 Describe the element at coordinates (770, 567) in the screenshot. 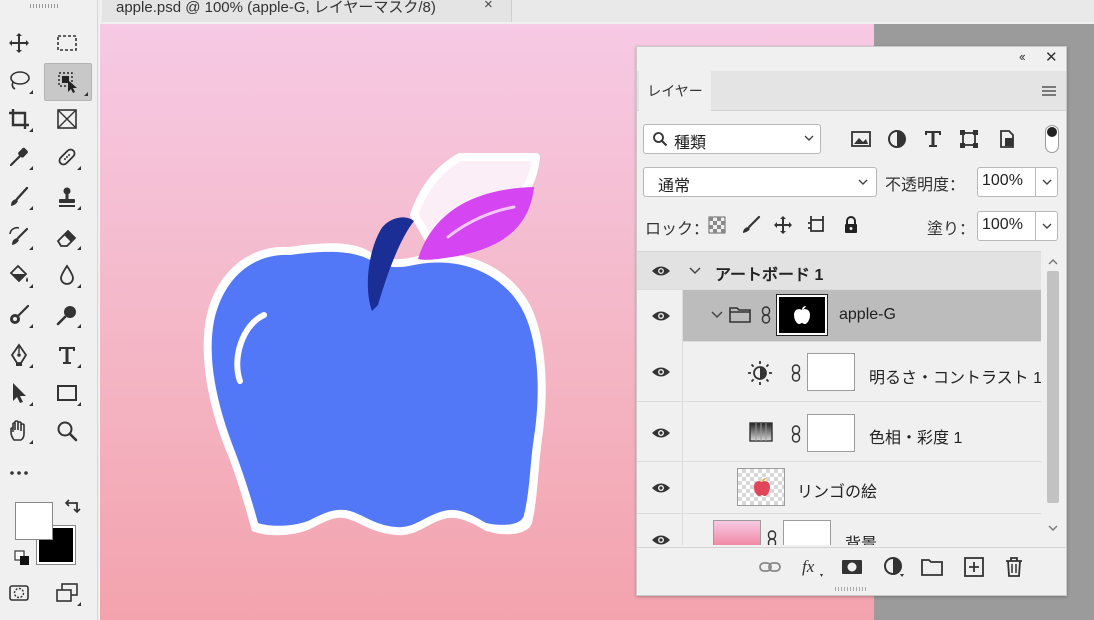

I see `link-layers-button` at that location.